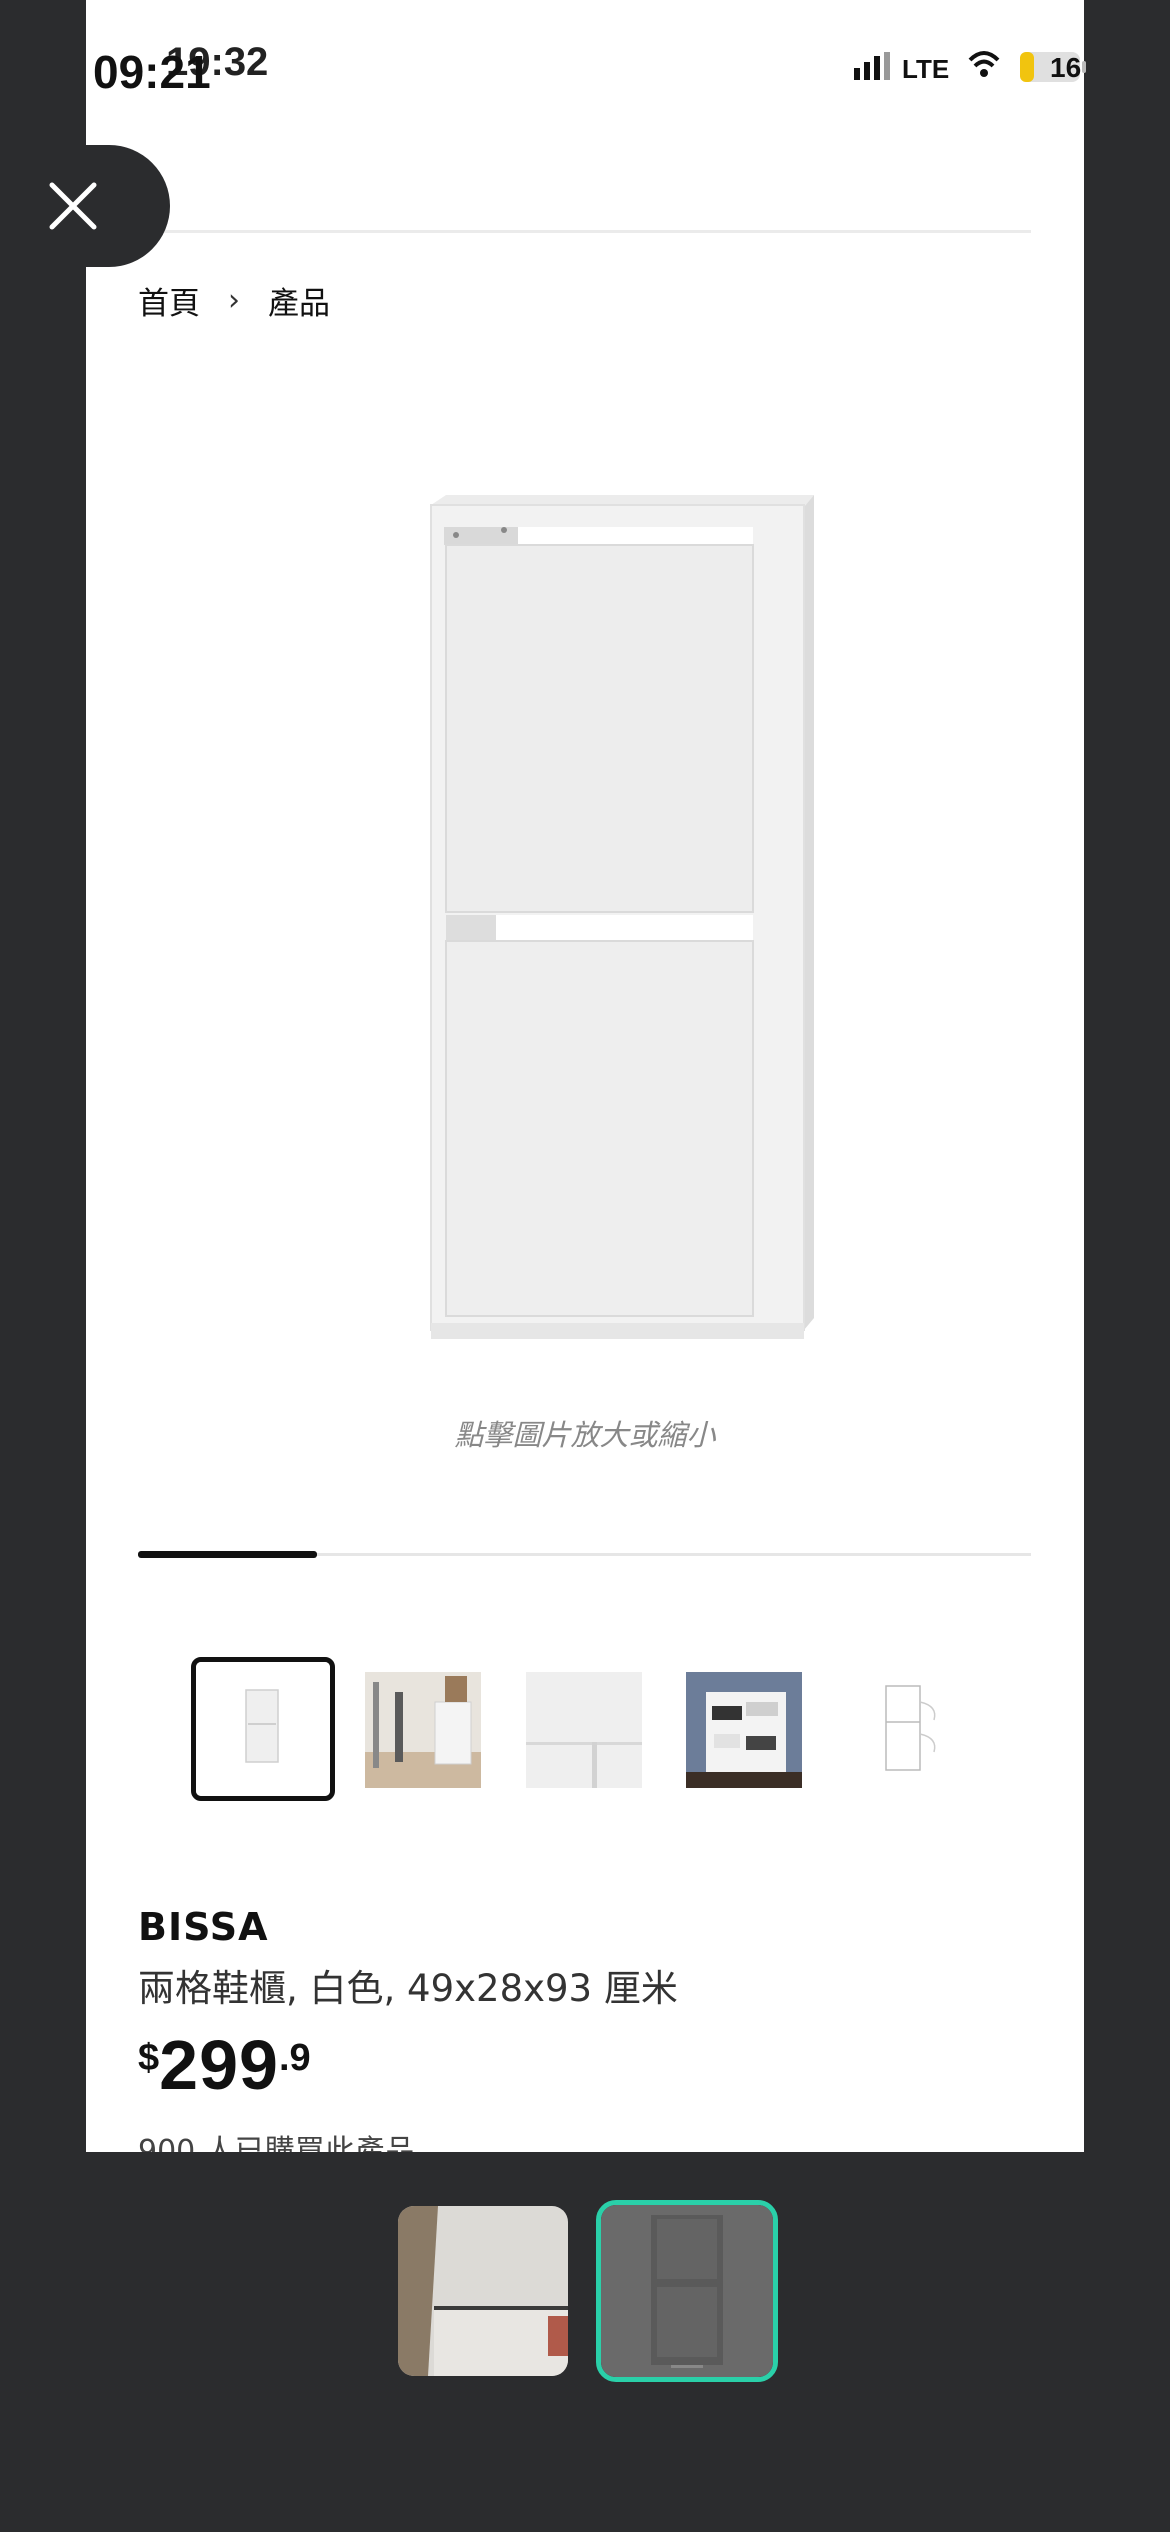 The image size is (1170, 2532). Describe the element at coordinates (294, 2058) in the screenshot. I see `price-decimal: .9` at that location.